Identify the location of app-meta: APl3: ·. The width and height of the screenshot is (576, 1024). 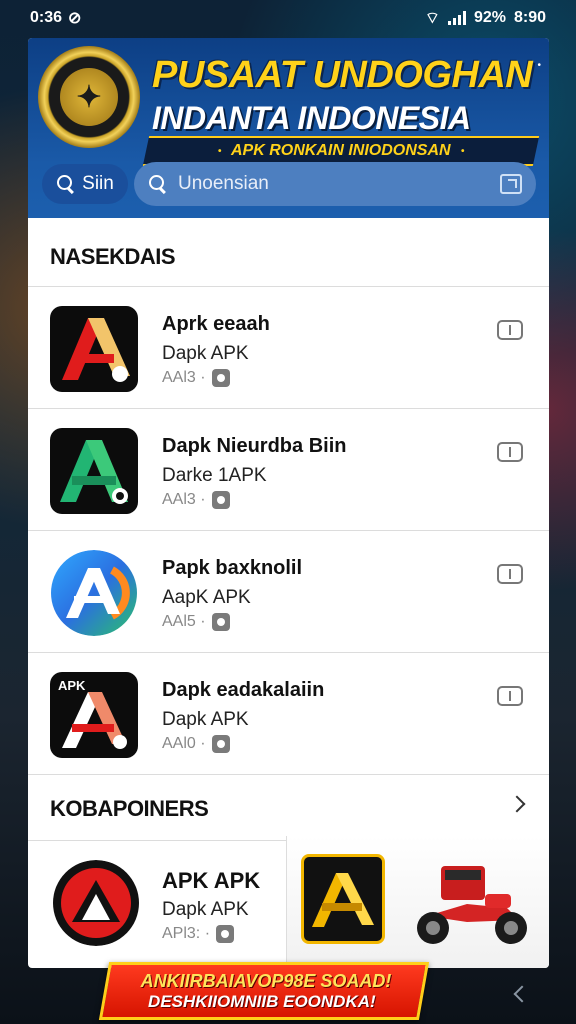
(198, 934).